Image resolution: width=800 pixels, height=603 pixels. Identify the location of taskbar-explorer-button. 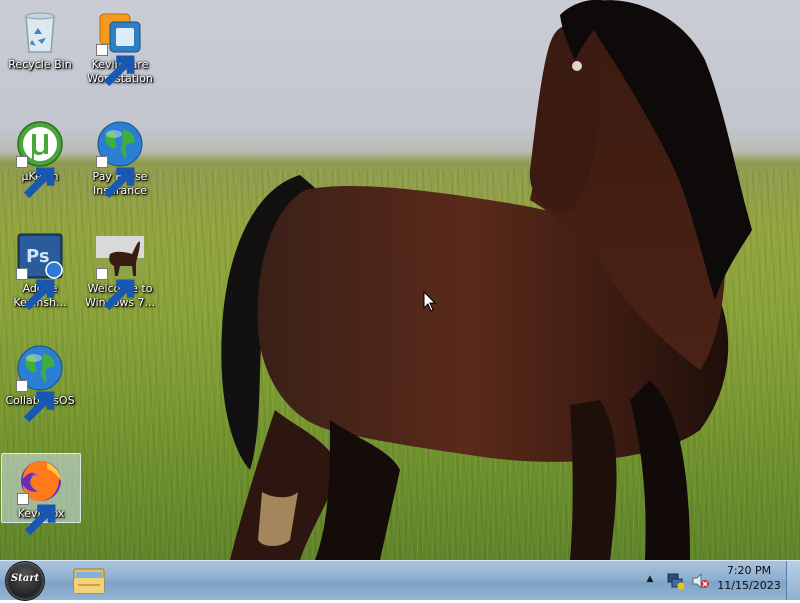
(89, 580).